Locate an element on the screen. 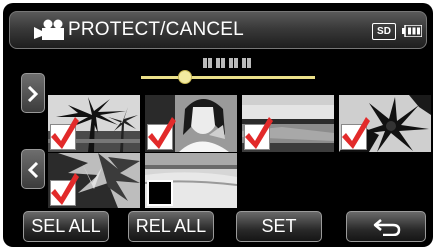  chevron-left-icon is located at coordinates (33, 170).